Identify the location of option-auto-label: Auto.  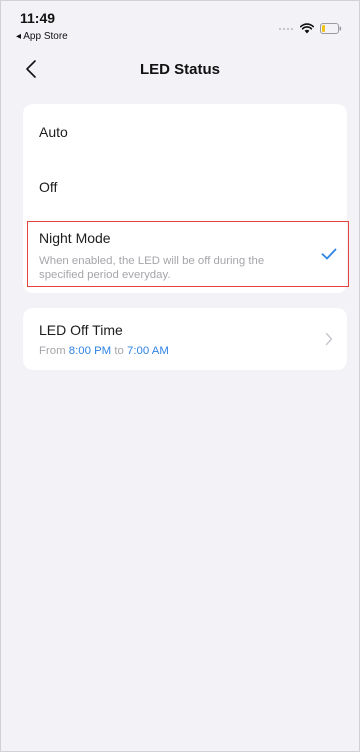
(53, 132).